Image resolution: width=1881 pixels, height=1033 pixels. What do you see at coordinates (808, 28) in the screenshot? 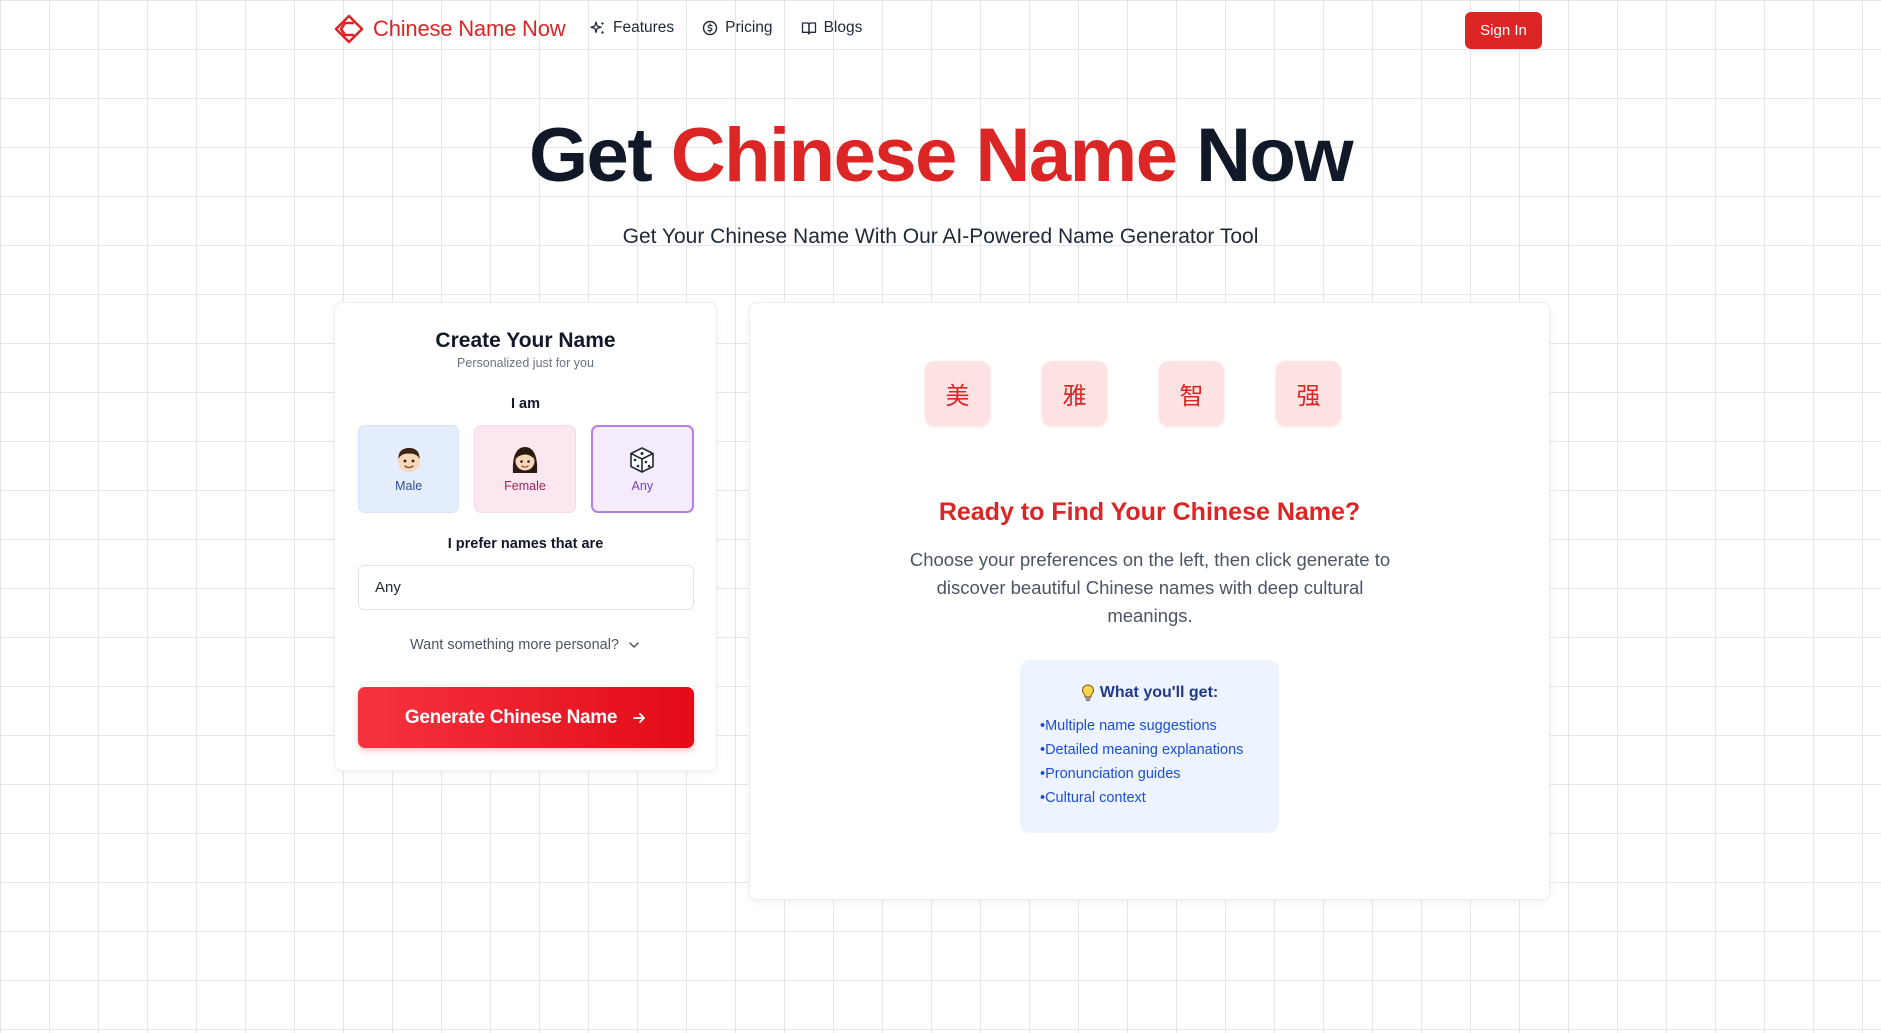
I see `book-icon` at bounding box center [808, 28].